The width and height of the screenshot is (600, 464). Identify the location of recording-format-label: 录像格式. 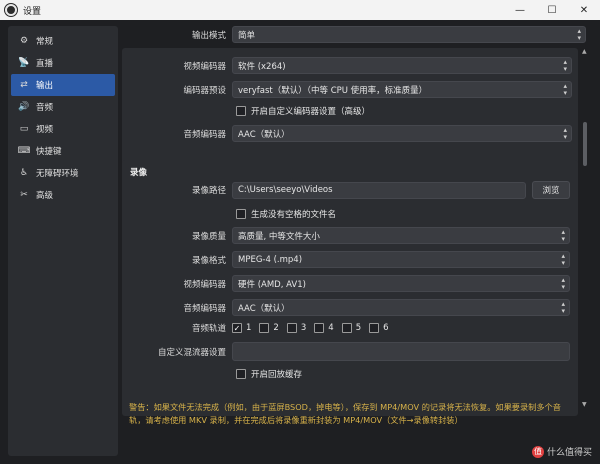
(208, 260).